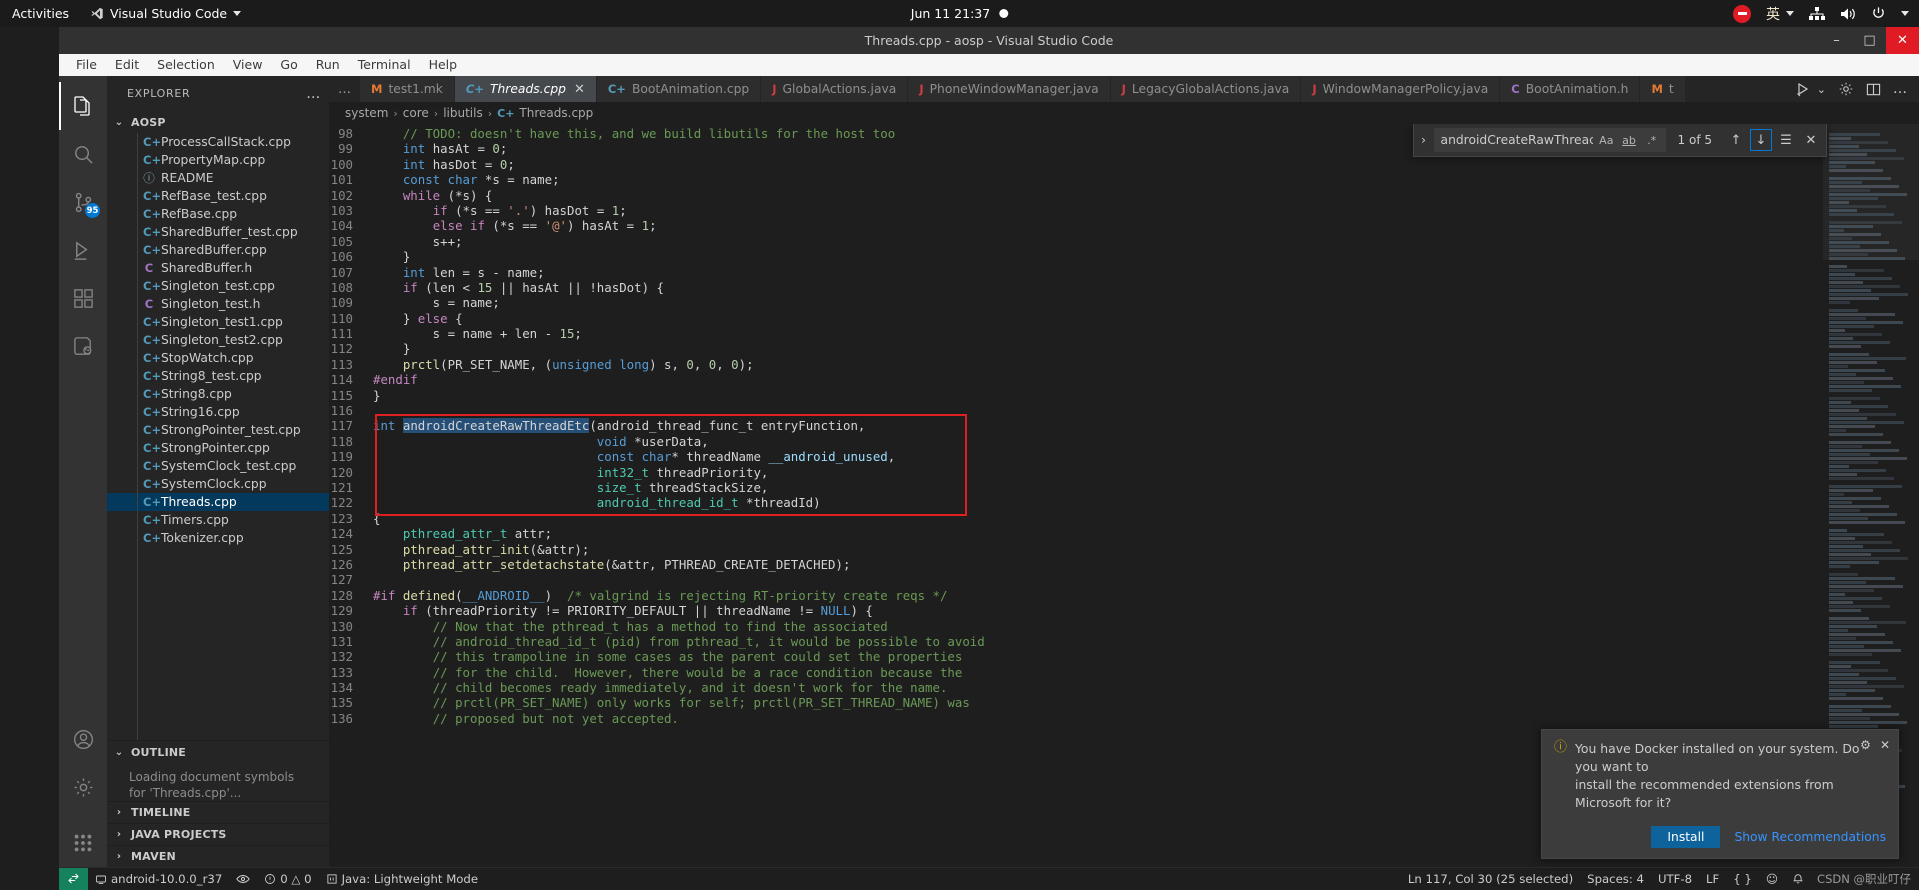 This screenshot has height=890, width=1919. Describe the element at coordinates (1869, 40) in the screenshot. I see `maximize-button: □` at that location.